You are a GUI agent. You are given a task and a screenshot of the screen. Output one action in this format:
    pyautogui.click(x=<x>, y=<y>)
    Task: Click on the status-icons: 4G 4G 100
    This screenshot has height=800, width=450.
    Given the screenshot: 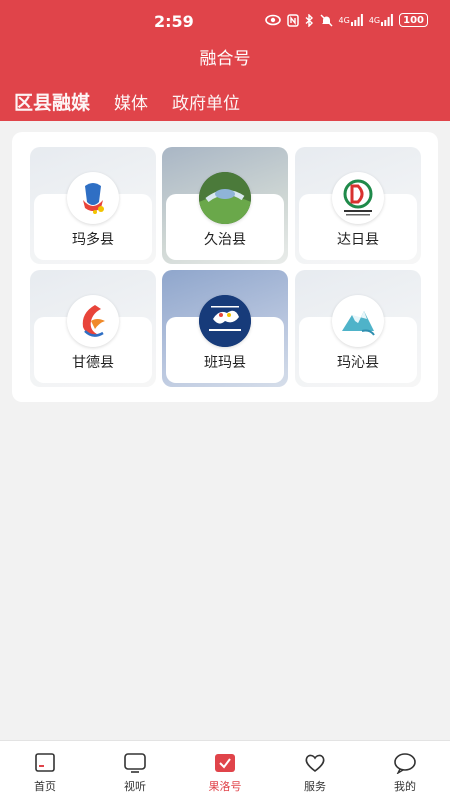 What is the action you would take?
    pyautogui.click(x=346, y=20)
    